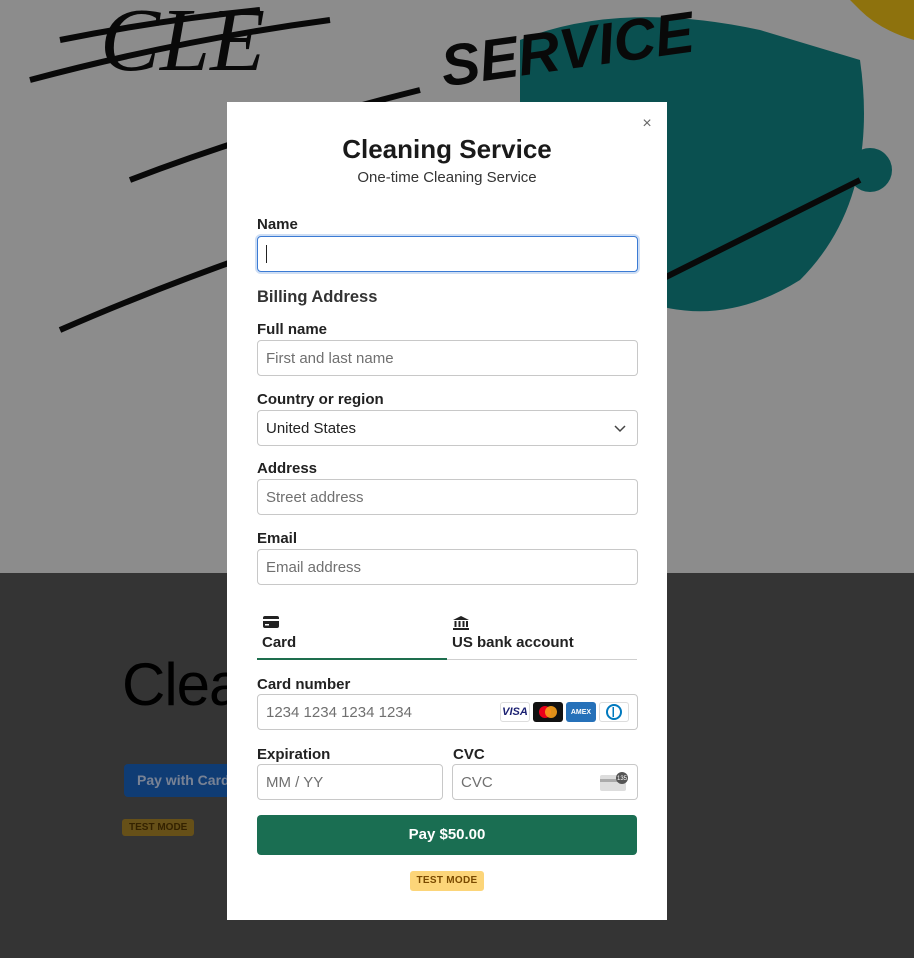  I want to click on expiration-label: Expiration, so click(294, 754).